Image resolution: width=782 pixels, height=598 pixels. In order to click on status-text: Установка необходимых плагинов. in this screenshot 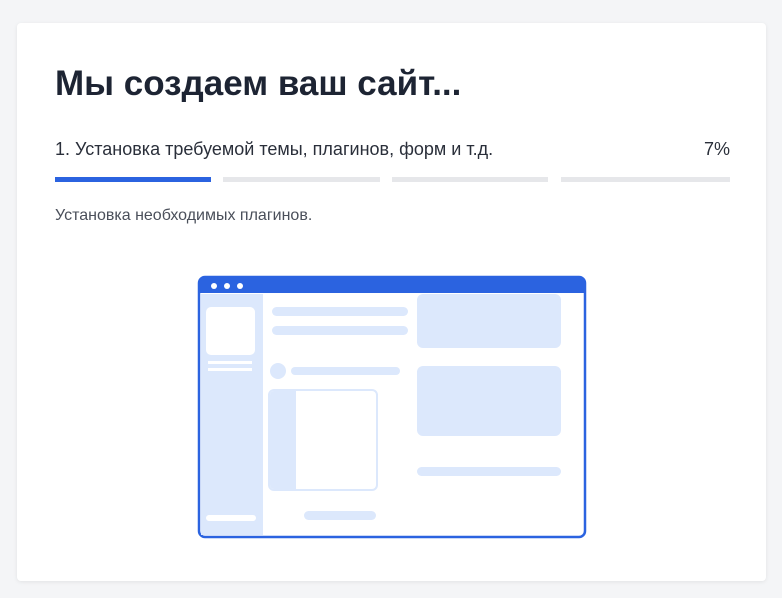, I will do `click(184, 215)`.